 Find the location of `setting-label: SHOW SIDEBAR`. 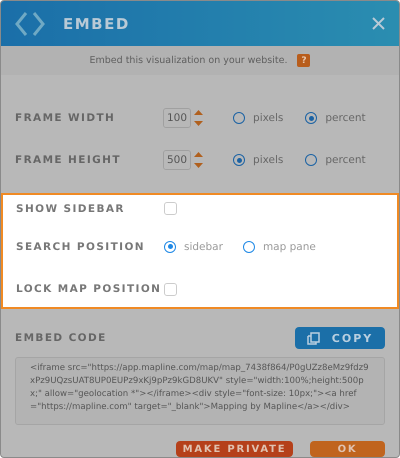

setting-label: SHOW SIDEBAR is located at coordinates (71, 208).